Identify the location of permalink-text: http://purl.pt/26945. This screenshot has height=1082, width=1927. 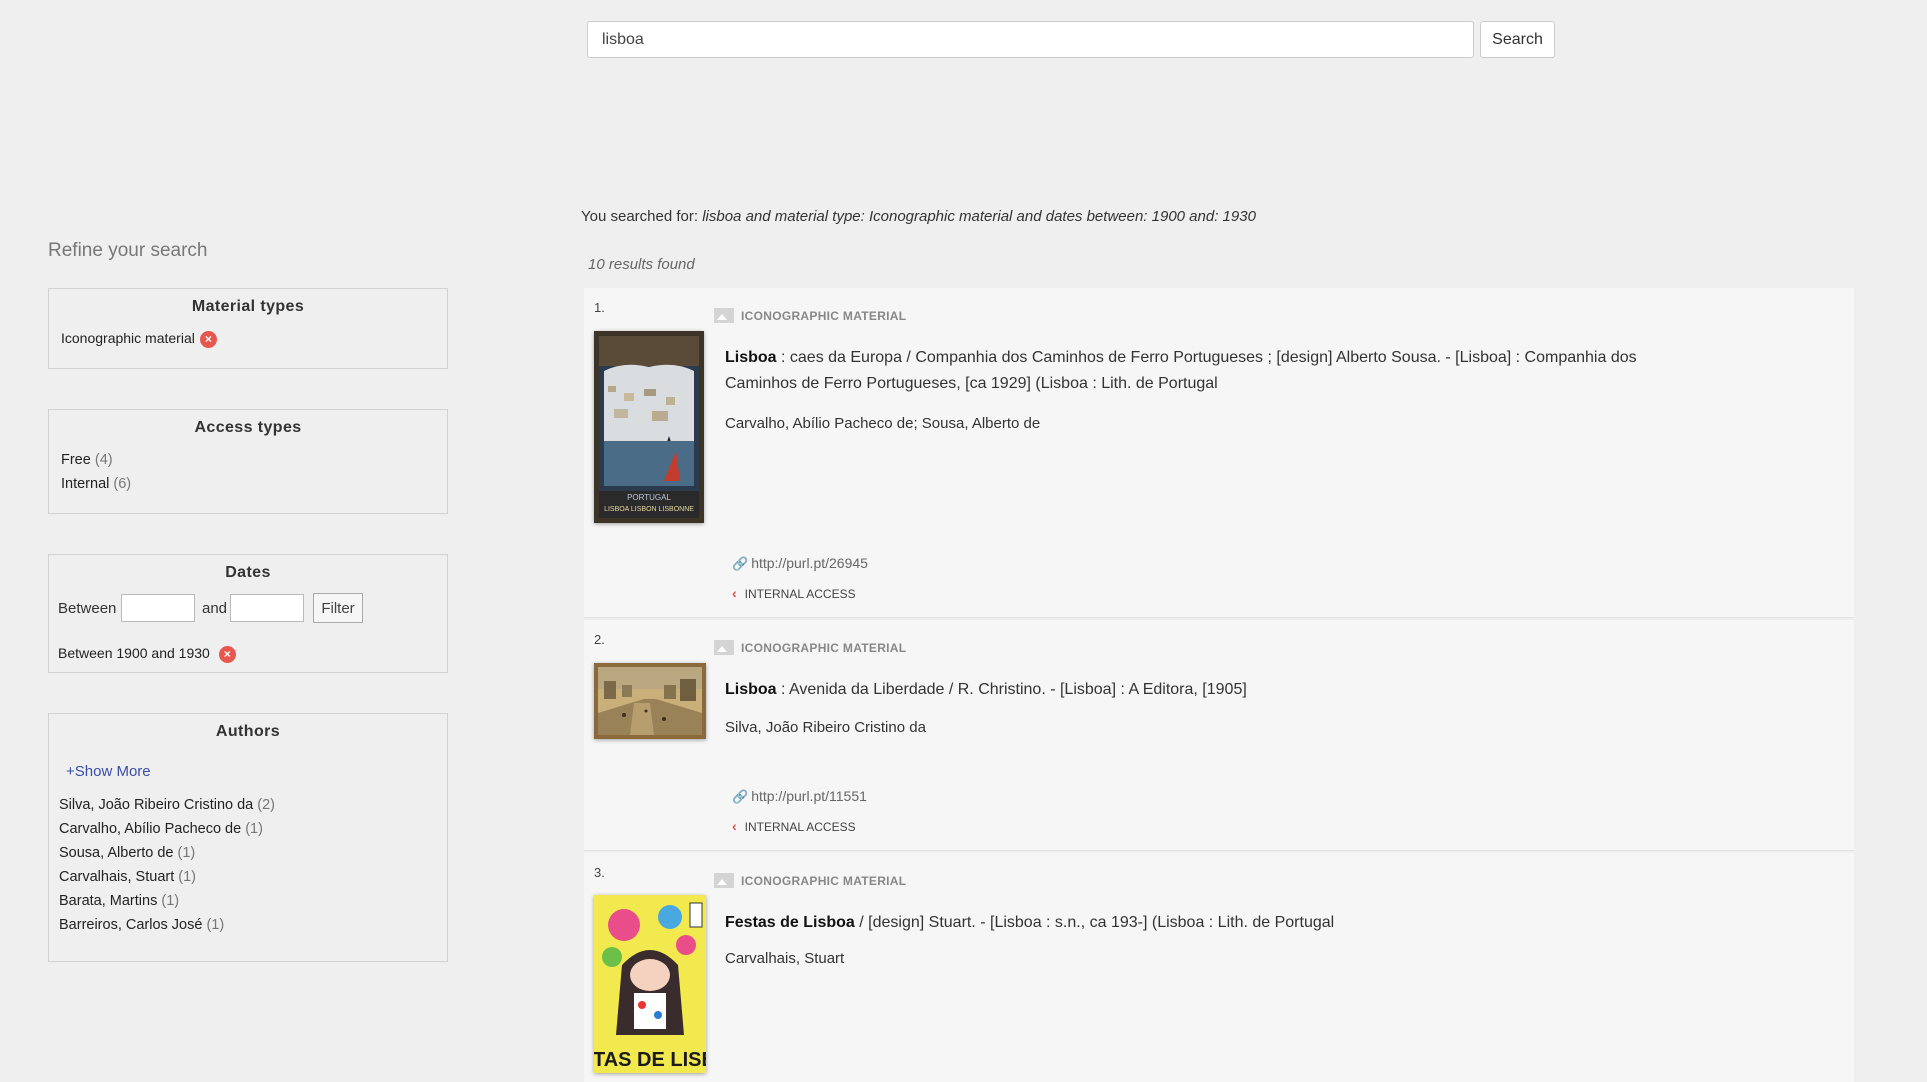
(809, 563).